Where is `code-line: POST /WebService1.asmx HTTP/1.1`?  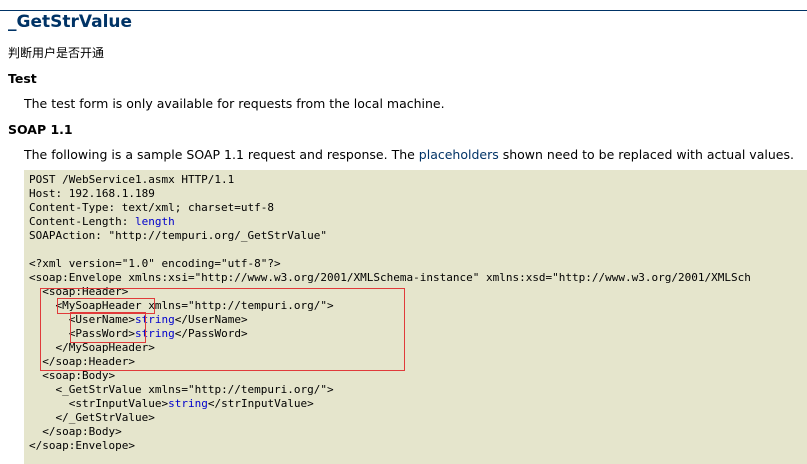
code-line: POST /WebService1.asmx HTTP/1.1 is located at coordinates (390, 180).